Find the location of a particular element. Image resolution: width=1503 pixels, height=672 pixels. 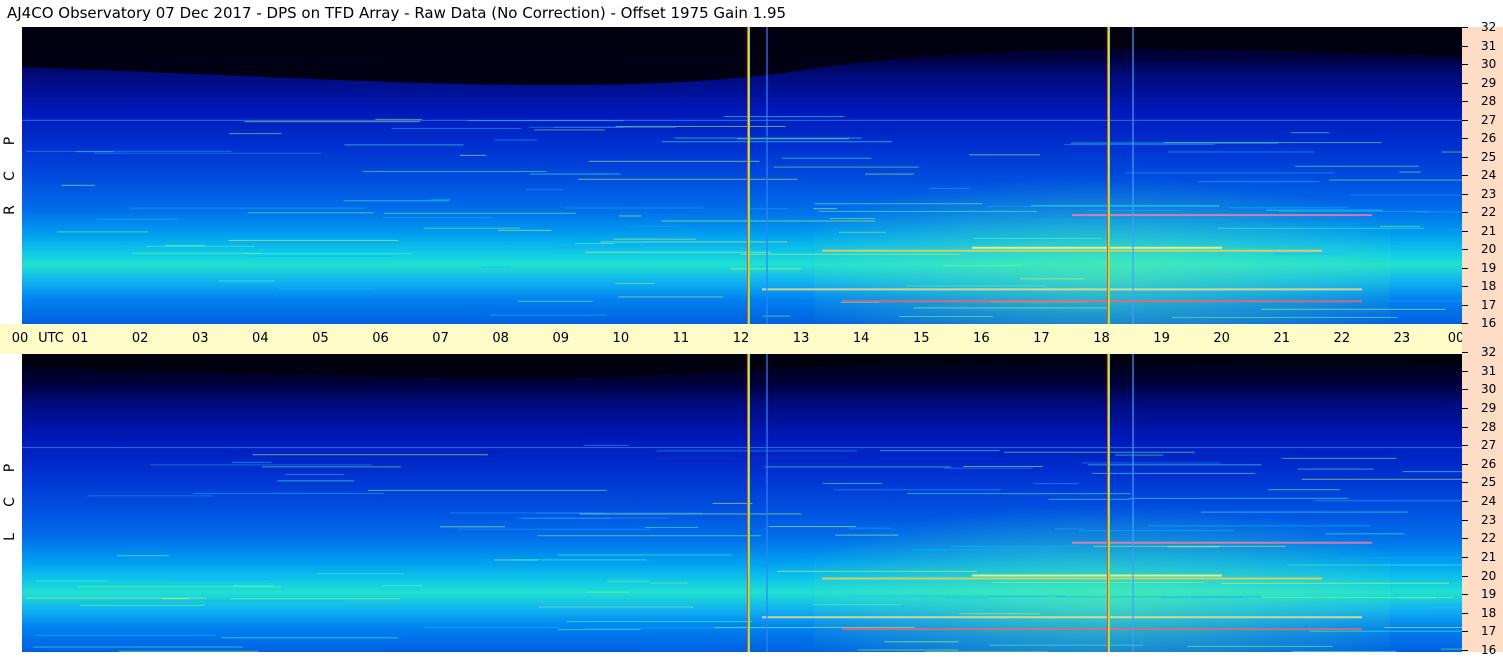

time-tick-label: UTC is located at coordinates (51, 338).